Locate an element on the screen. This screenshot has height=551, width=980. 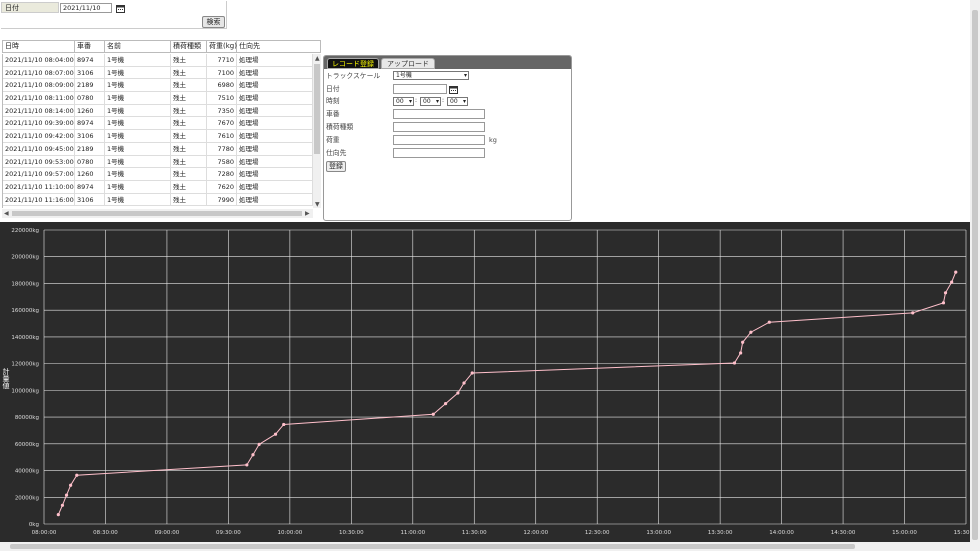
minute-select: 00 ▾ is located at coordinates (430, 101).